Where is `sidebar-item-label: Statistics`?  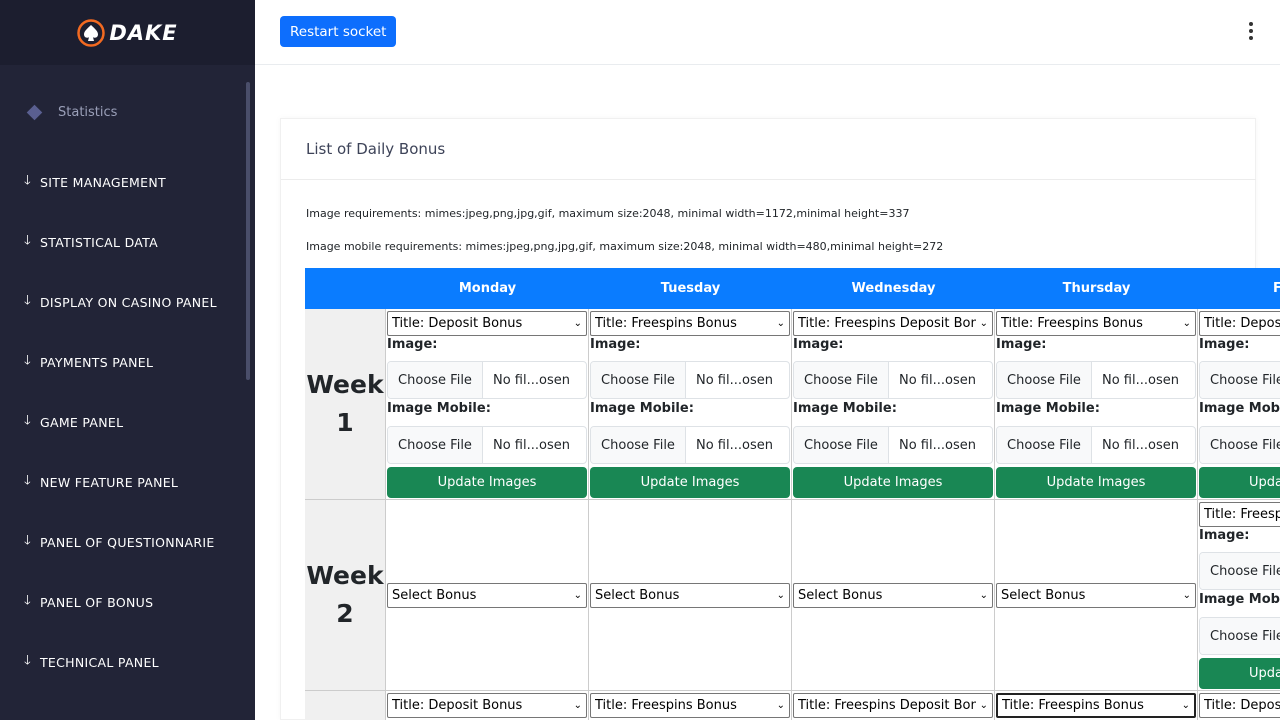
sidebar-item-label: Statistics is located at coordinates (88, 112).